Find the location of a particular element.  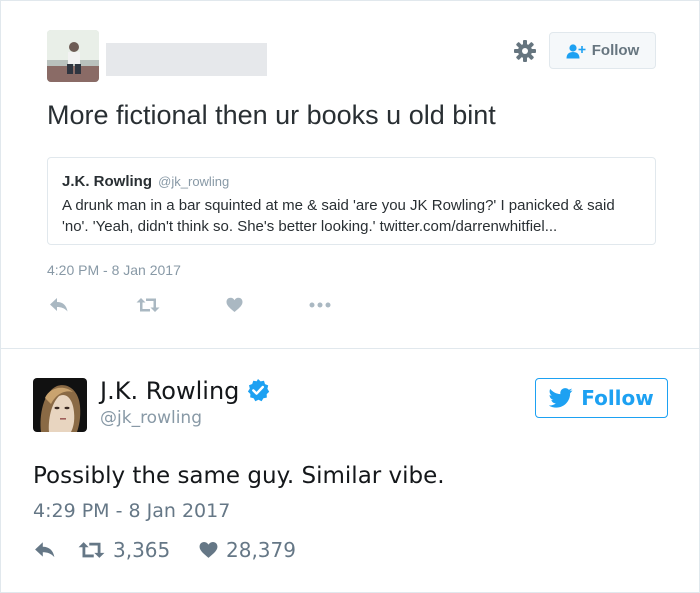

tweet-timestamp: 4:20 PM - 8 Jan 2017 is located at coordinates (114, 270).